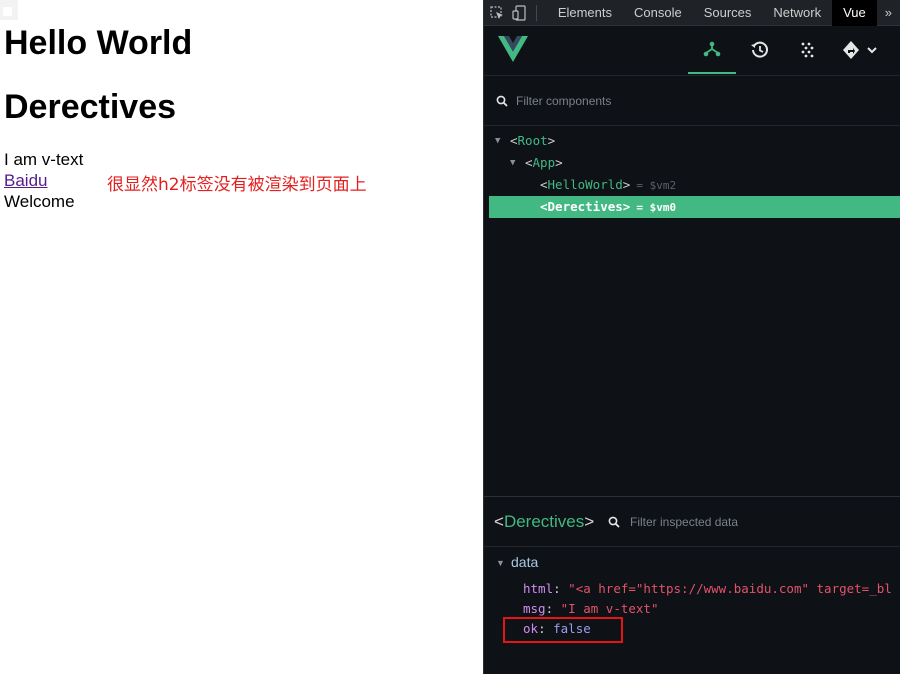 The image size is (900, 674). I want to click on device-toolbar-icon, so click(519, 13).